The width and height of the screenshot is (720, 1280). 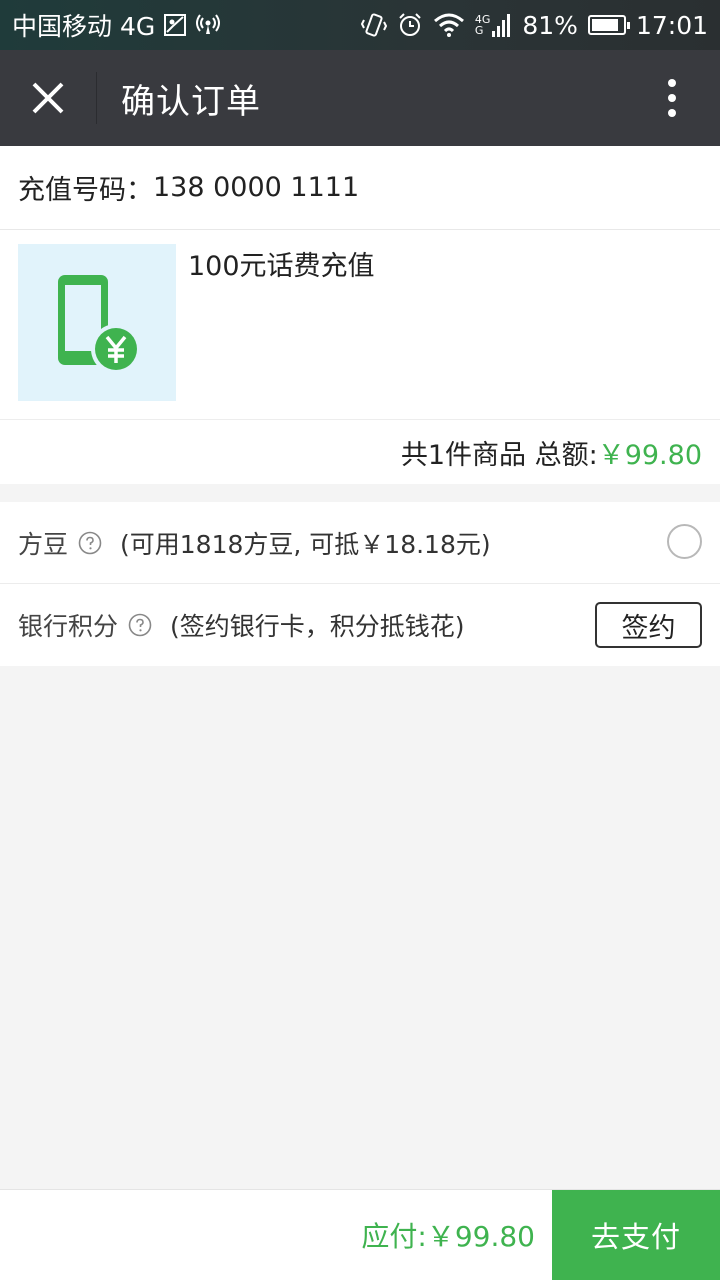 I want to click on beans-label: 方豆, so click(x=43, y=544).